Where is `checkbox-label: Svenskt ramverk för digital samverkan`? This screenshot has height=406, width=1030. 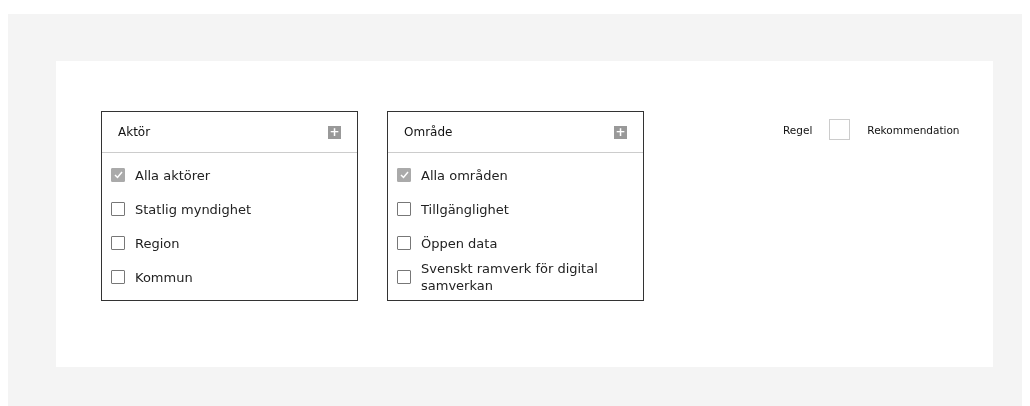
checkbox-label: Svenskt ramverk för digital samverkan is located at coordinates (510, 277).